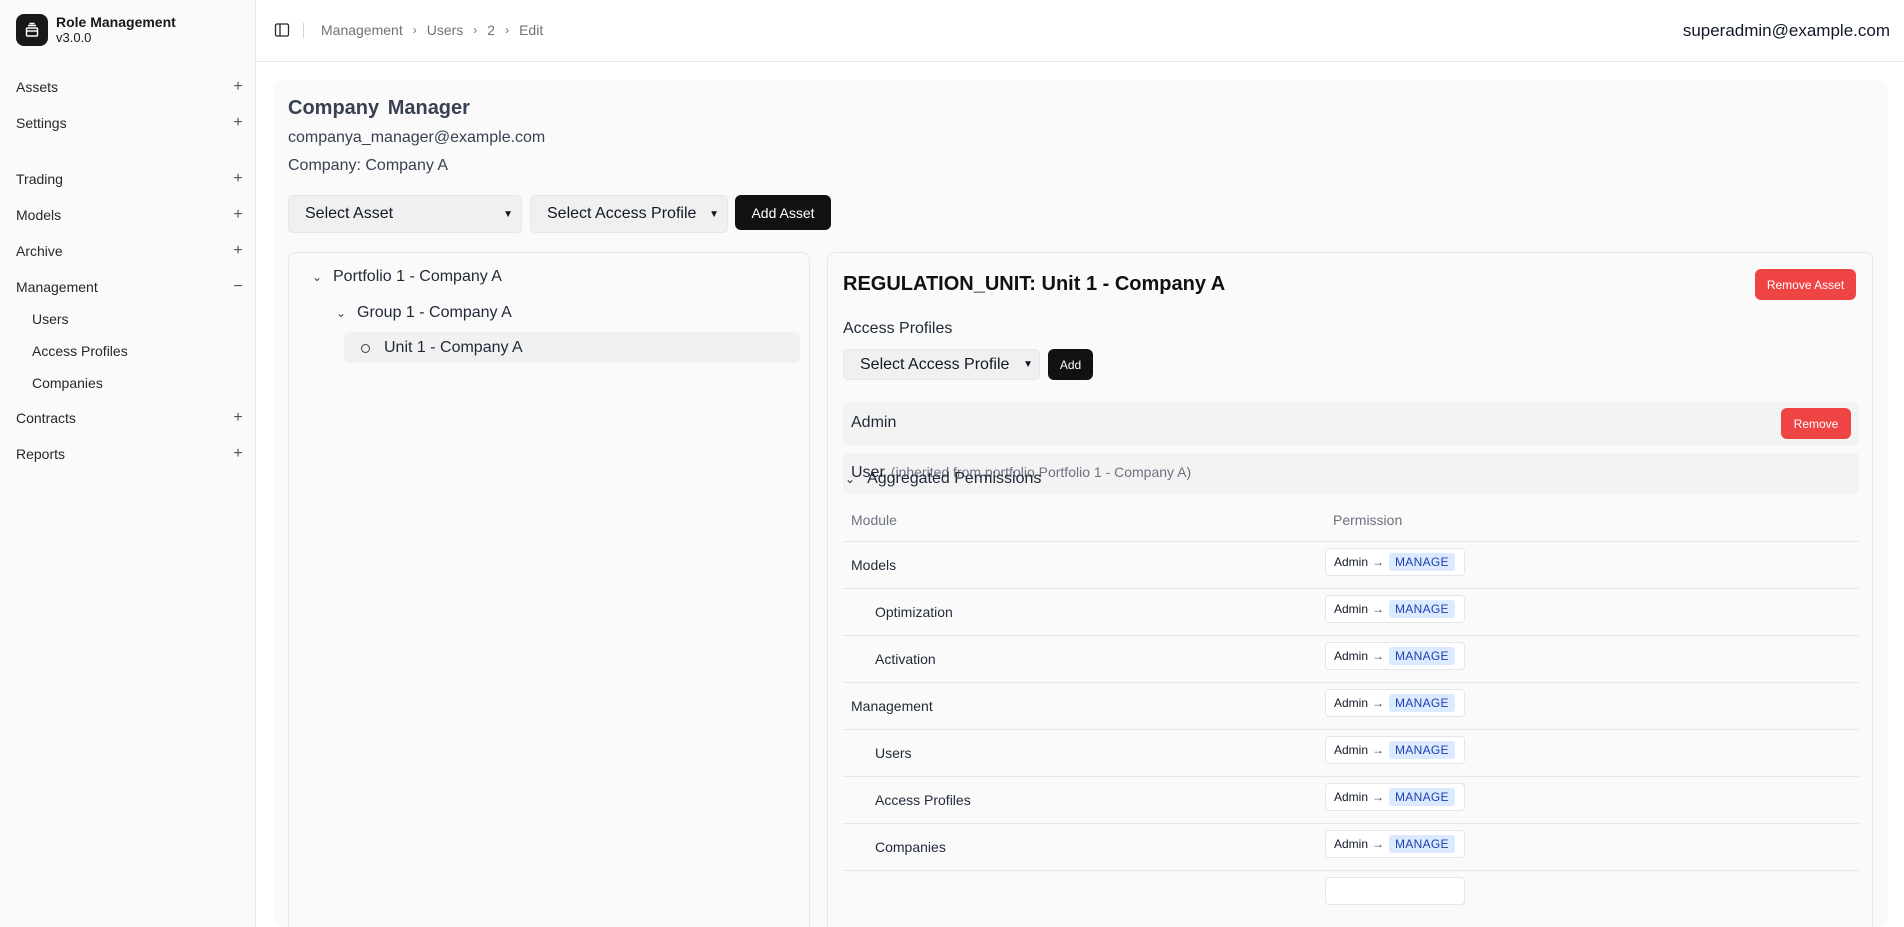 The image size is (1904, 927). What do you see at coordinates (910, 847) in the screenshot?
I see `module-cell: Companies` at bounding box center [910, 847].